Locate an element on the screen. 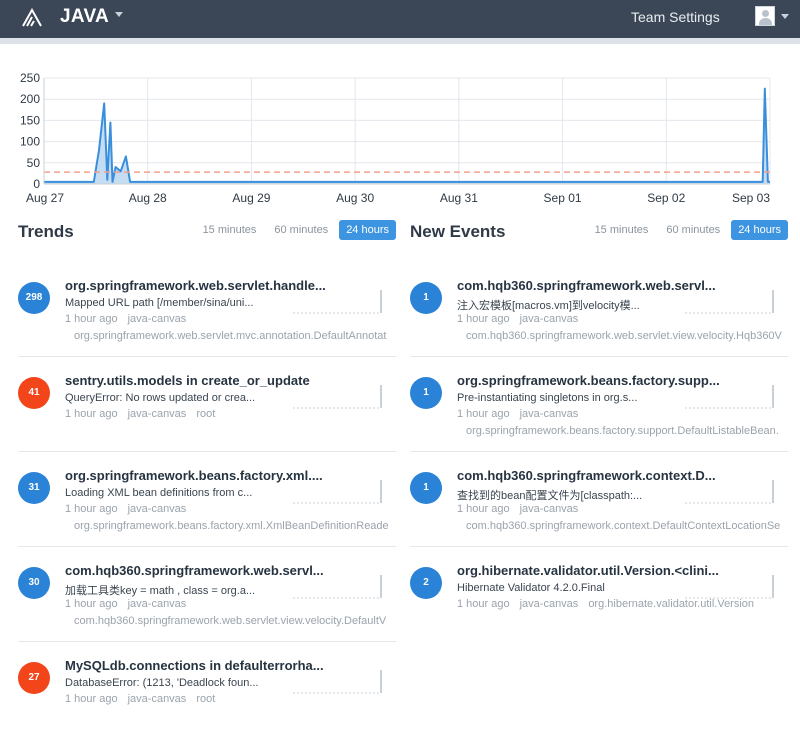 This screenshot has height=737, width=800. series-line is located at coordinates (407, 135).